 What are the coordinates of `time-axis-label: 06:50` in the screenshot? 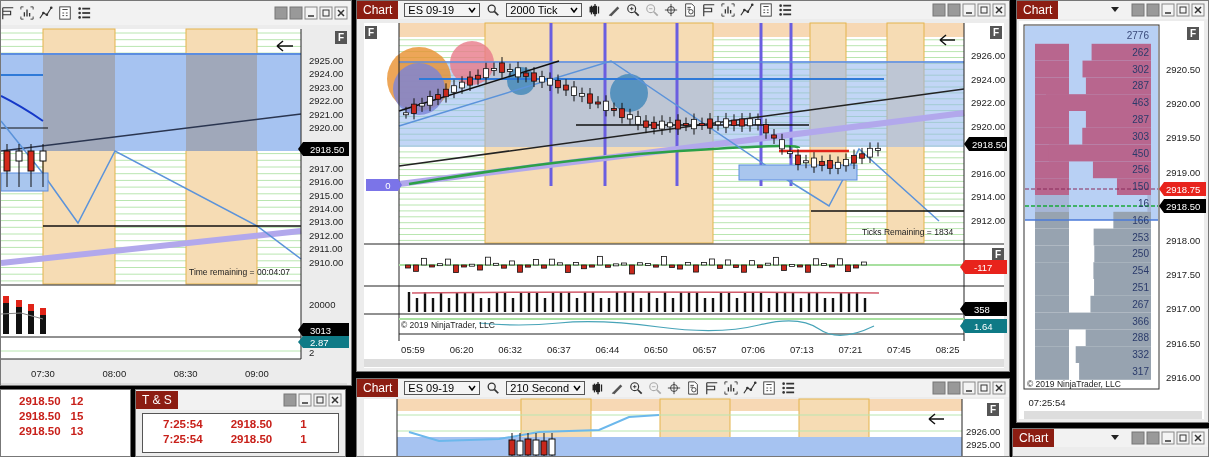 It's located at (656, 349).